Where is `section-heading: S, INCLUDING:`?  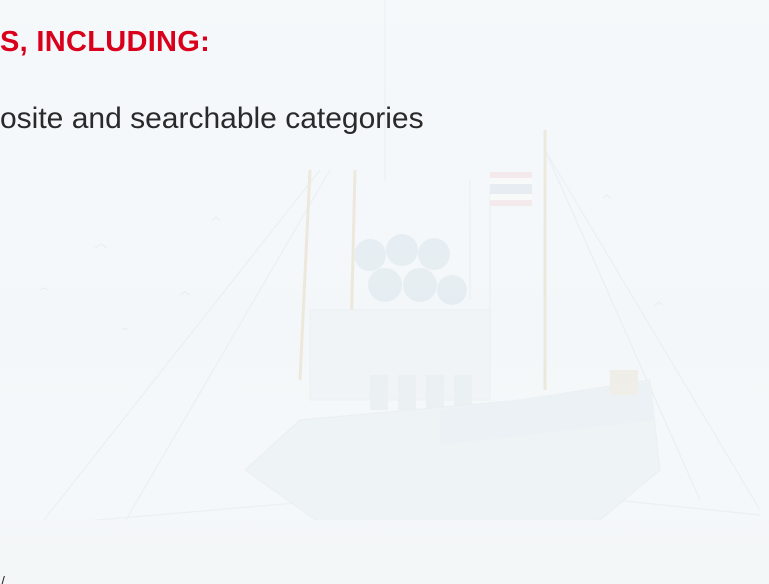 section-heading: S, INCLUDING: is located at coordinates (105, 42).